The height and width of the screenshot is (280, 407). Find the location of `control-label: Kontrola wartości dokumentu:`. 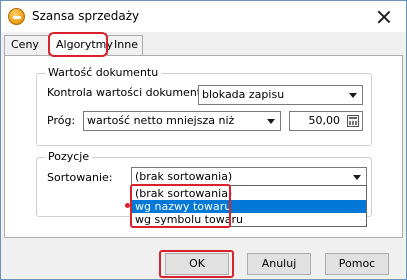

control-label: Kontrola wartości dokumentu: is located at coordinates (129, 92).